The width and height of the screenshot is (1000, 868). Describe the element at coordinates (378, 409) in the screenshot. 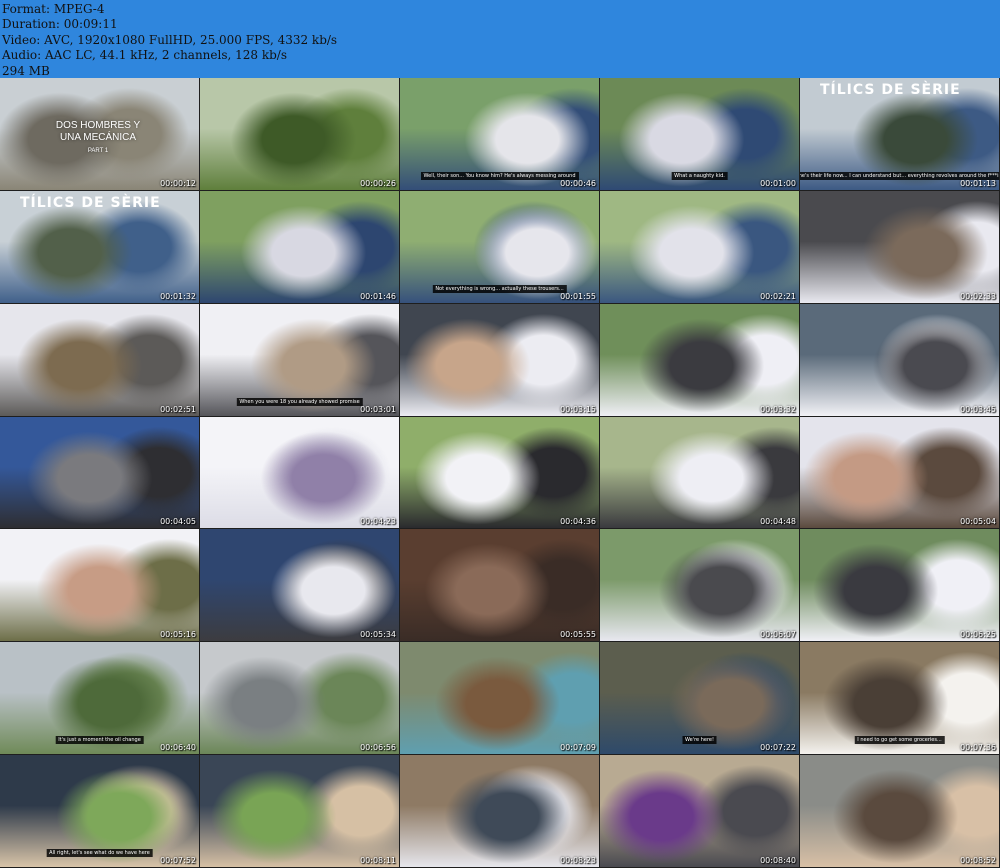

I see `timestamp-label: 00:03:01` at that location.